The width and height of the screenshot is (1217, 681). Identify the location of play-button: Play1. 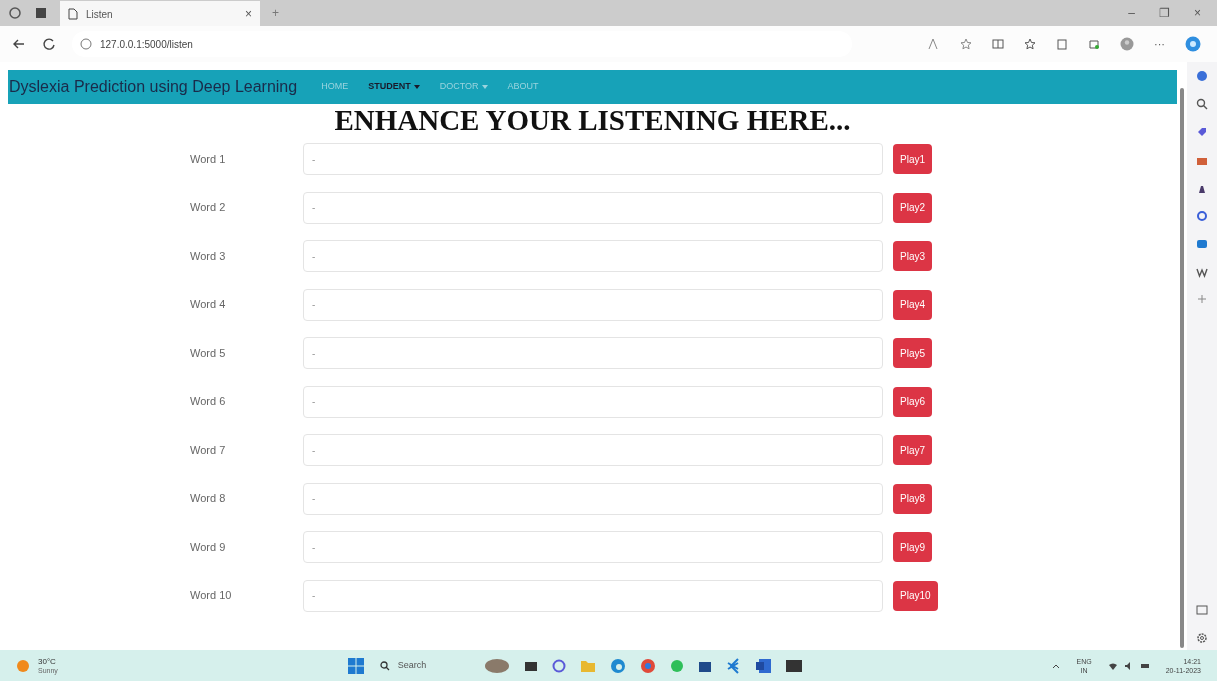
(912, 159).